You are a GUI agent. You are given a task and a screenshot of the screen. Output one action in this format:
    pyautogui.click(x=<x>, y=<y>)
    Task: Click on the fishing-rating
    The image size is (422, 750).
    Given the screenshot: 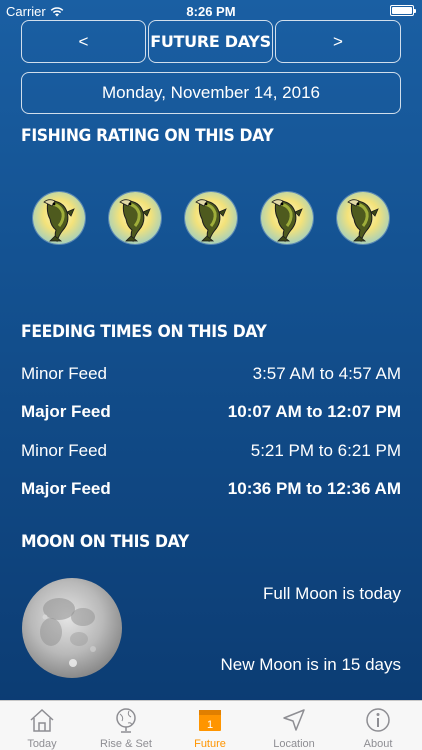 What is the action you would take?
    pyautogui.click(x=211, y=218)
    